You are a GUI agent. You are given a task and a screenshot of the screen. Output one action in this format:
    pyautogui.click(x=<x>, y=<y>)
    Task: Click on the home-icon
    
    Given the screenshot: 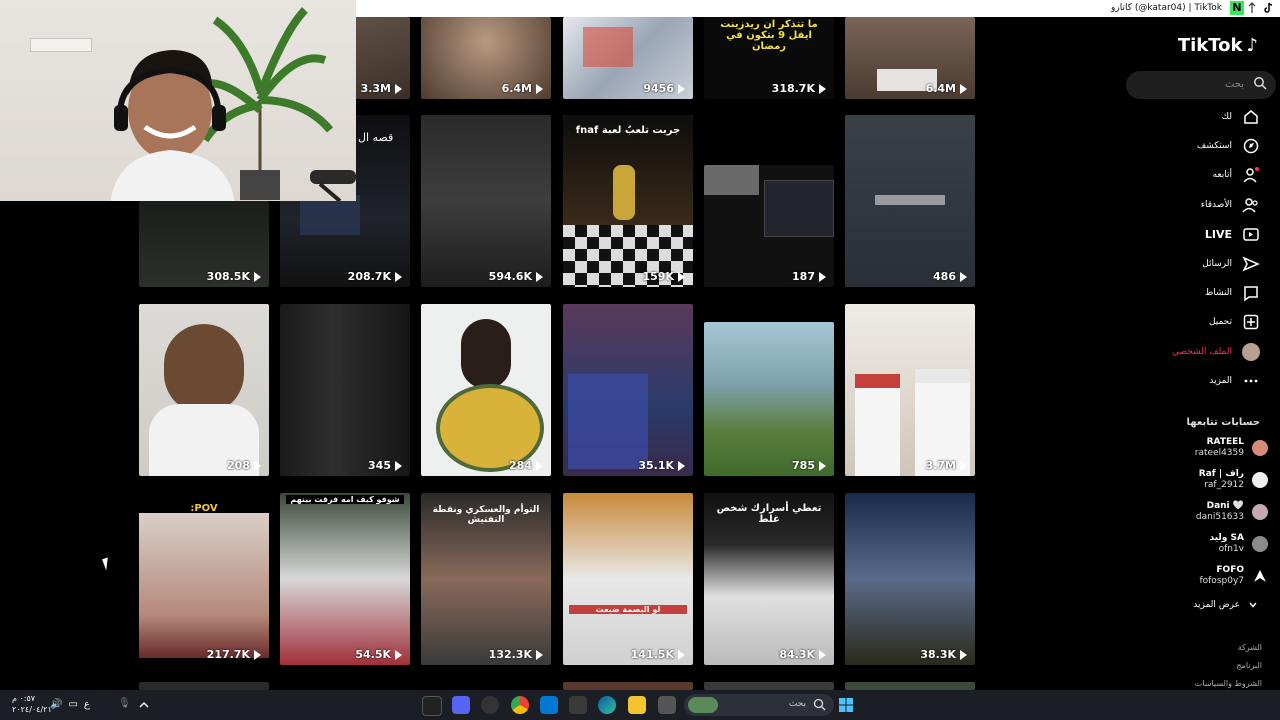 What is the action you would take?
    pyautogui.click(x=1251, y=117)
    